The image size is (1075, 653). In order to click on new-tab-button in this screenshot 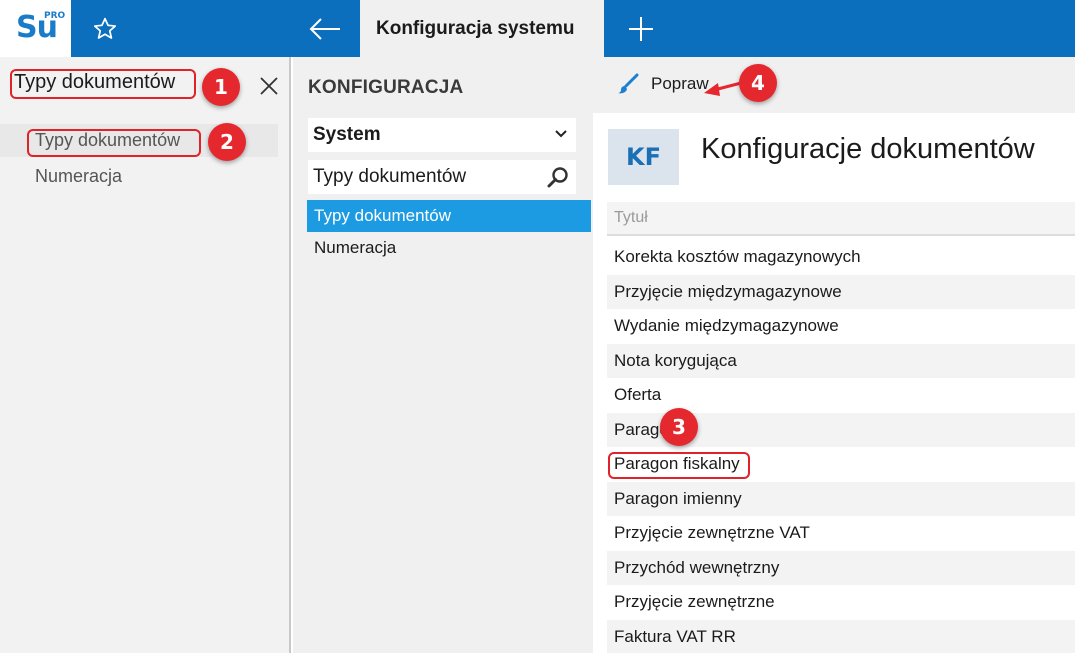, I will do `click(641, 28)`.